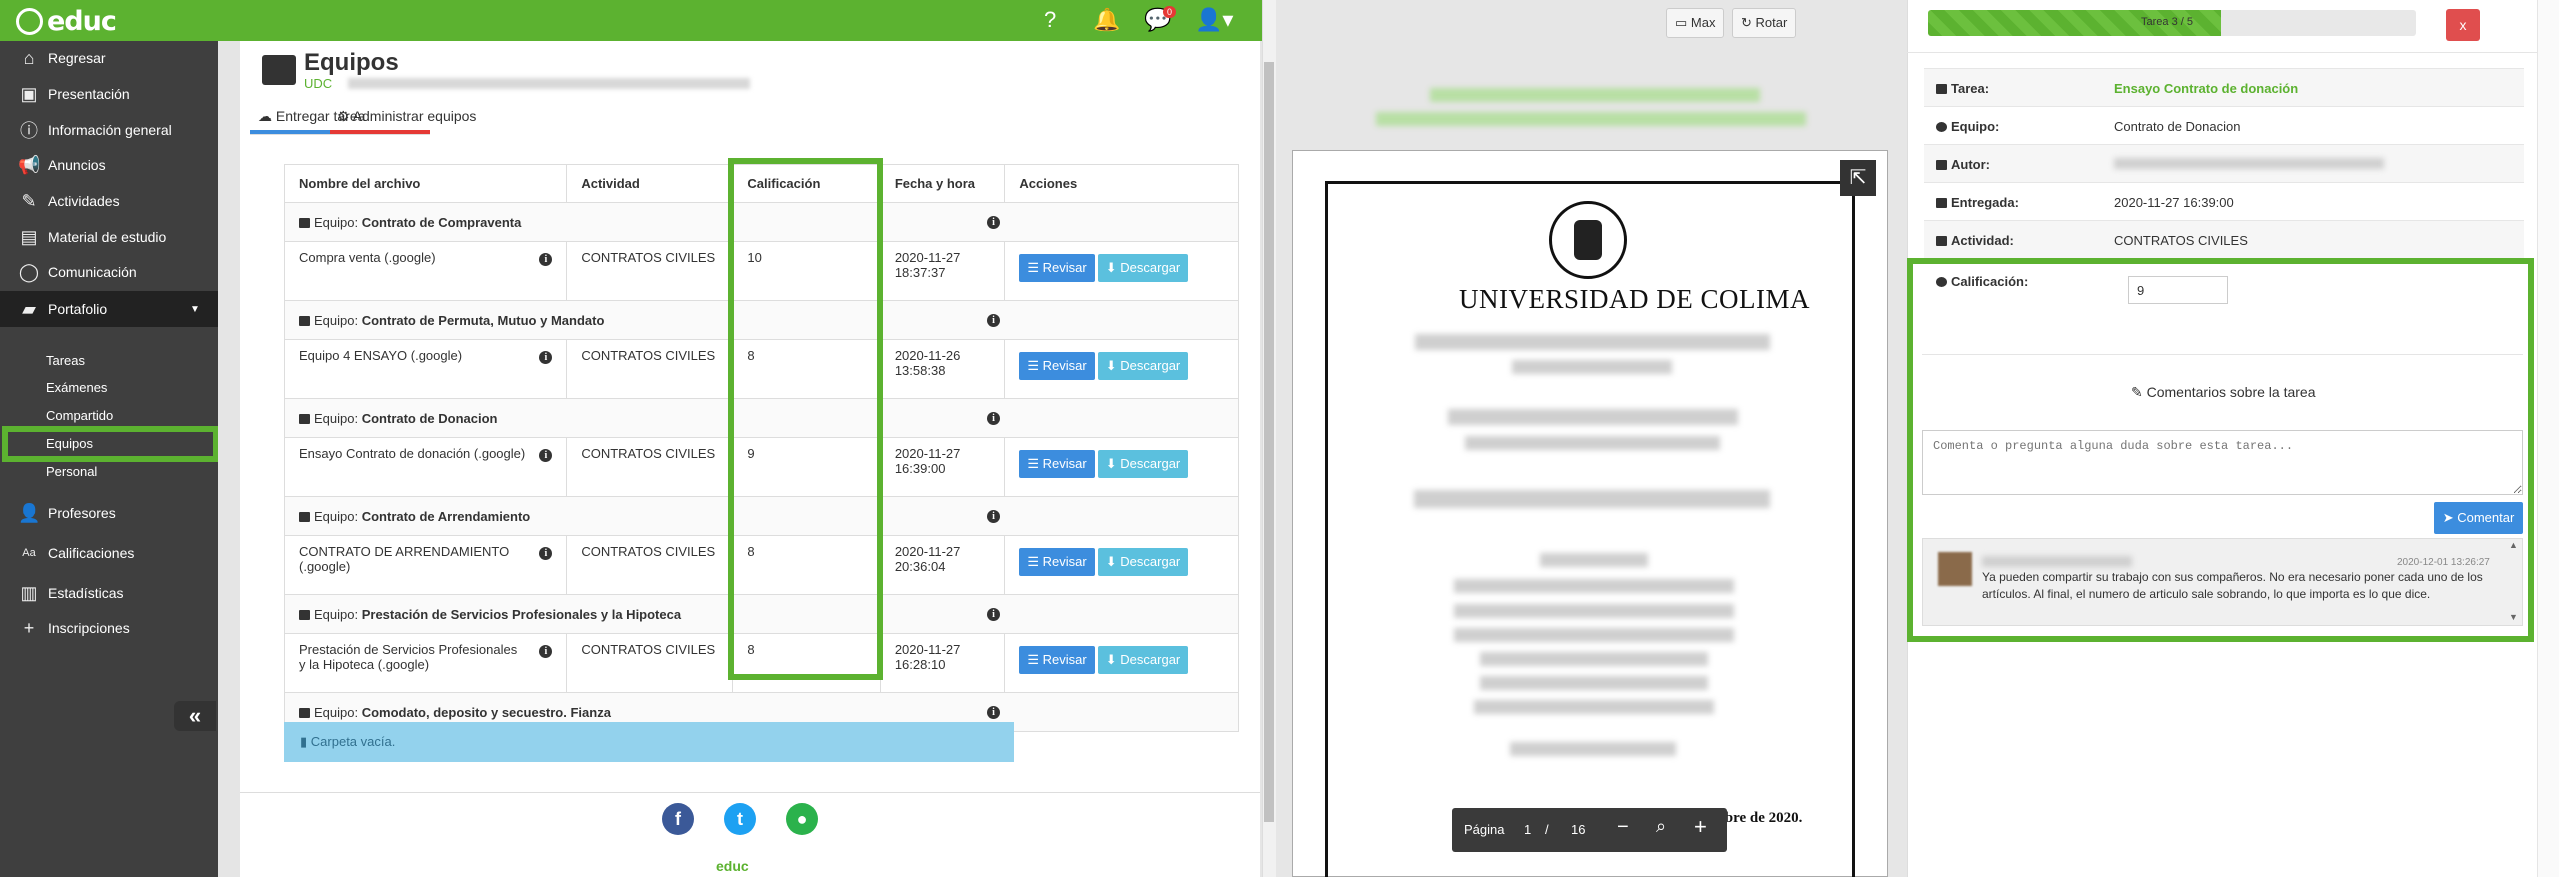 Image resolution: width=2559 pixels, height=877 pixels. What do you see at coordinates (29, 21) in the screenshot?
I see `logo-icon` at bounding box center [29, 21].